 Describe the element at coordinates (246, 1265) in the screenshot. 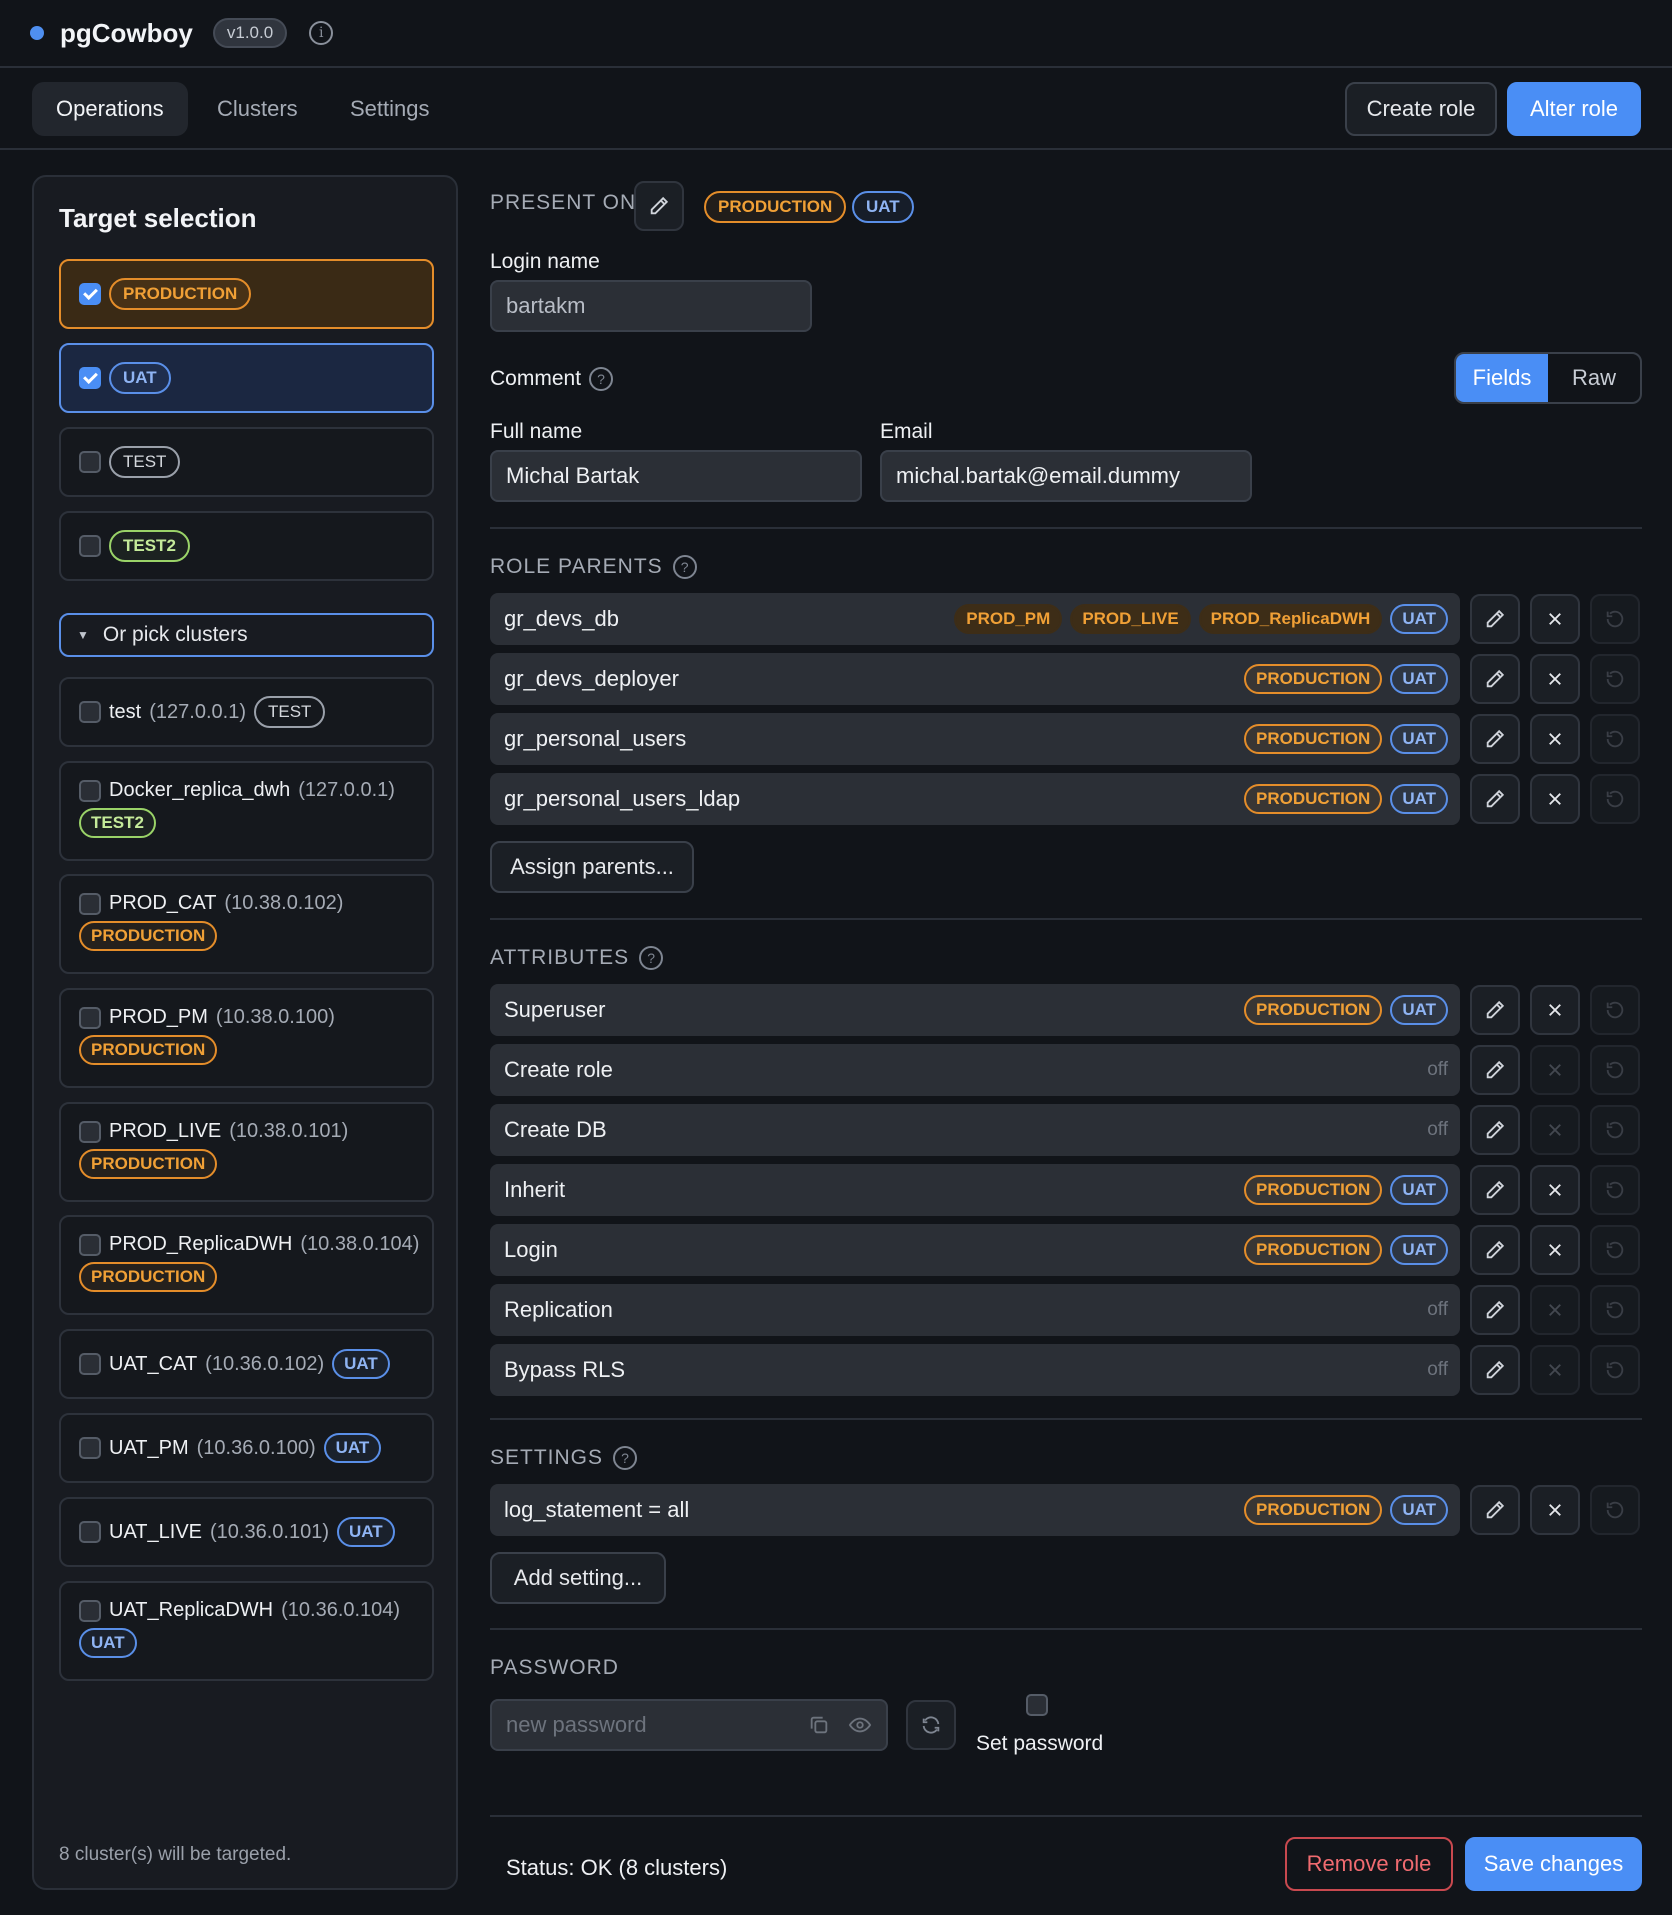

I see `cluster-card-prod-replicadwh: PROD_ReplicaDWH (10.38.0.104) PRODUCTION` at that location.